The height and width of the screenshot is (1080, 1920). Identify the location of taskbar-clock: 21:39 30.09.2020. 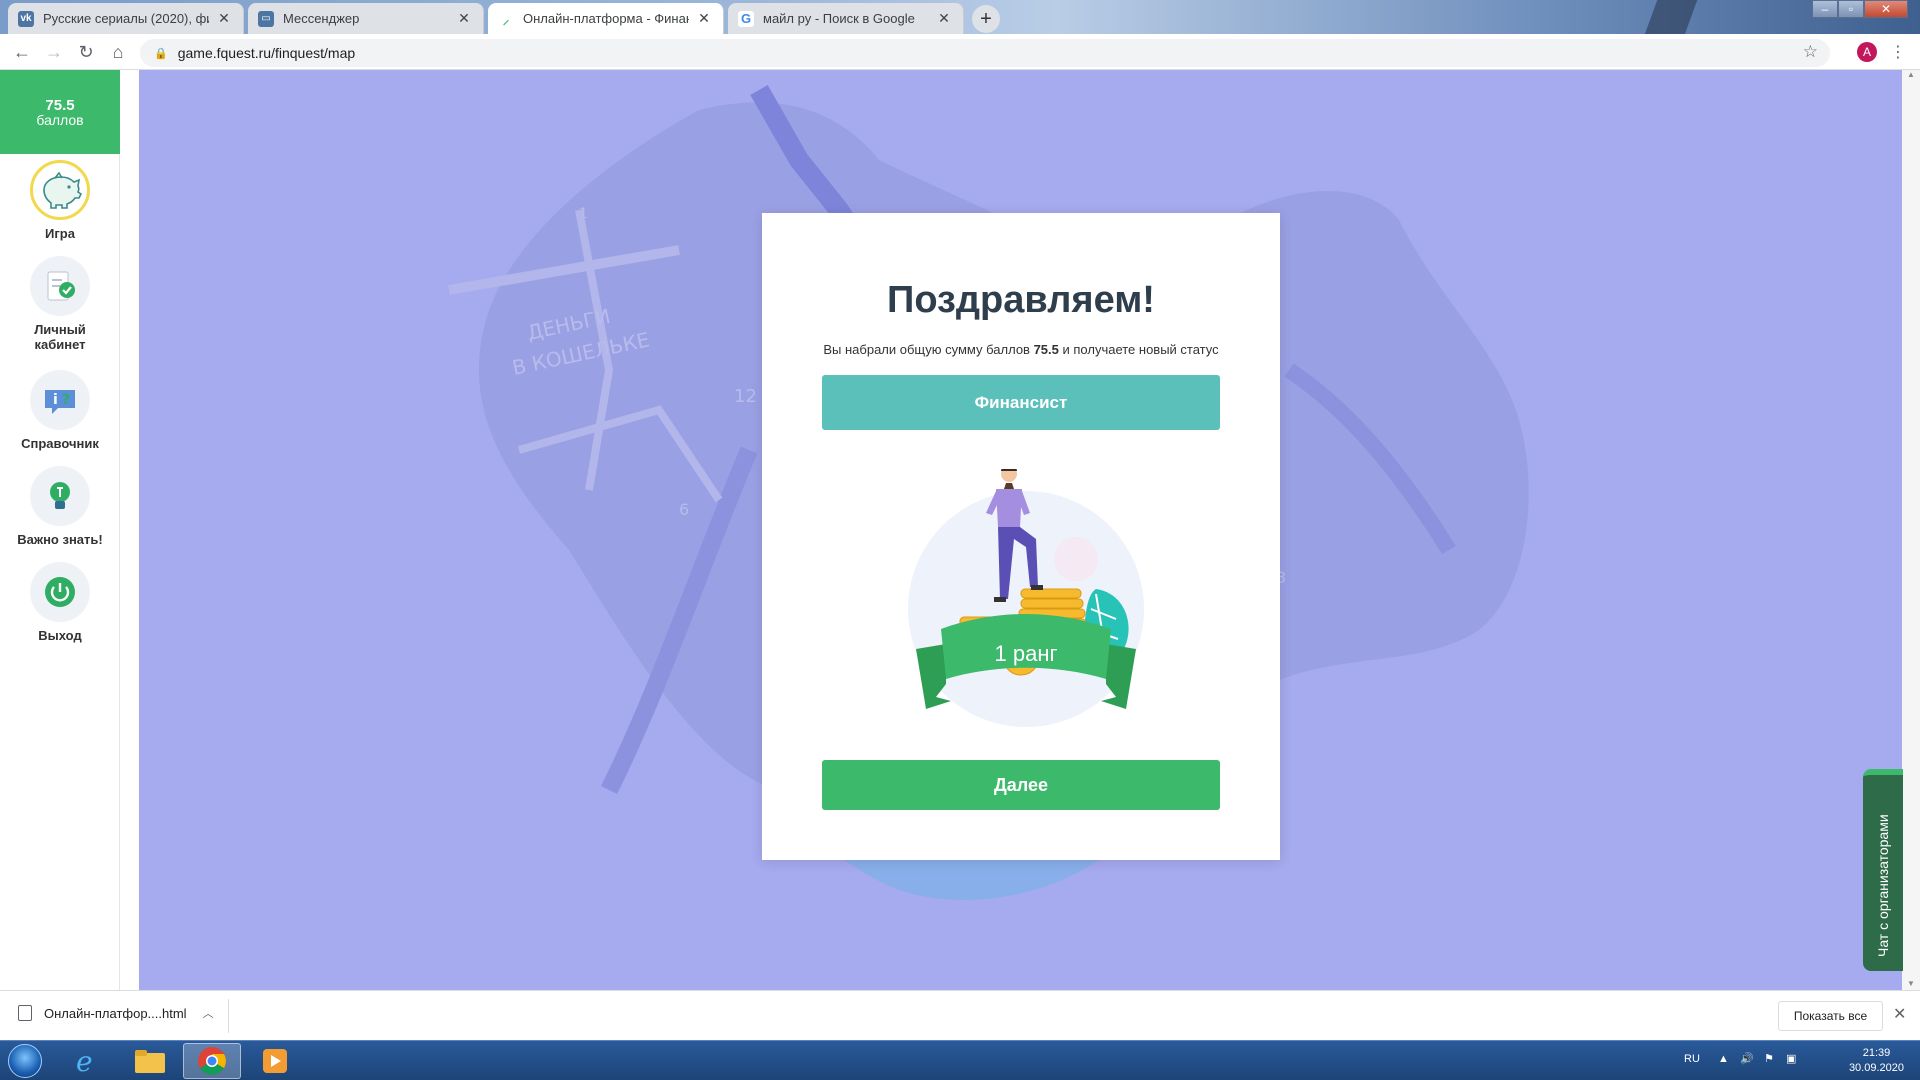
(1876, 1061).